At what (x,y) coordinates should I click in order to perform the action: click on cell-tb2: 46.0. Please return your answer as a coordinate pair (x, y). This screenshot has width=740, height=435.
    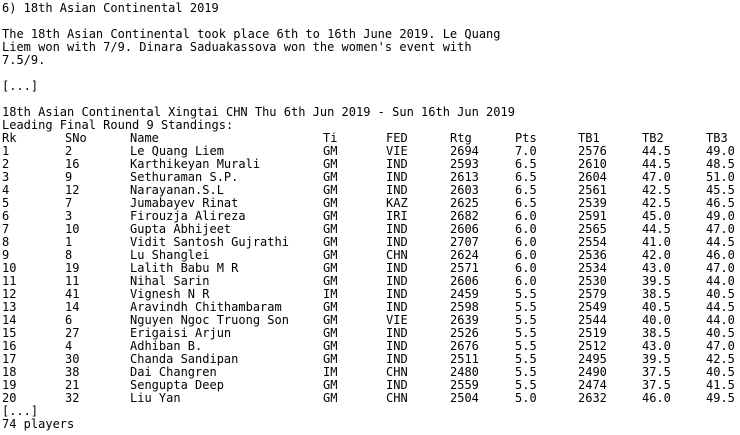
    Looking at the image, I should click on (656, 398).